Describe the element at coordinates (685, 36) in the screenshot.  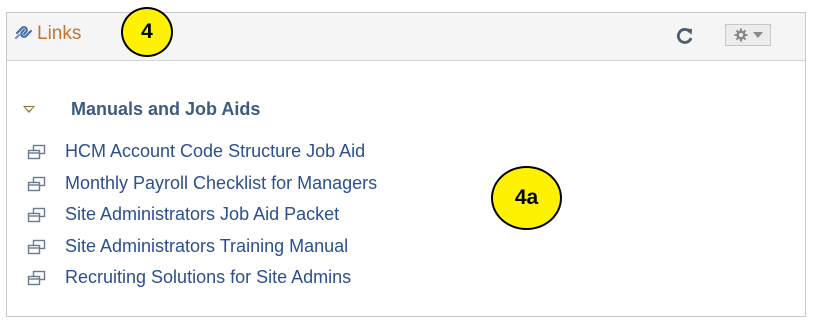
I see `refresh-icon` at that location.